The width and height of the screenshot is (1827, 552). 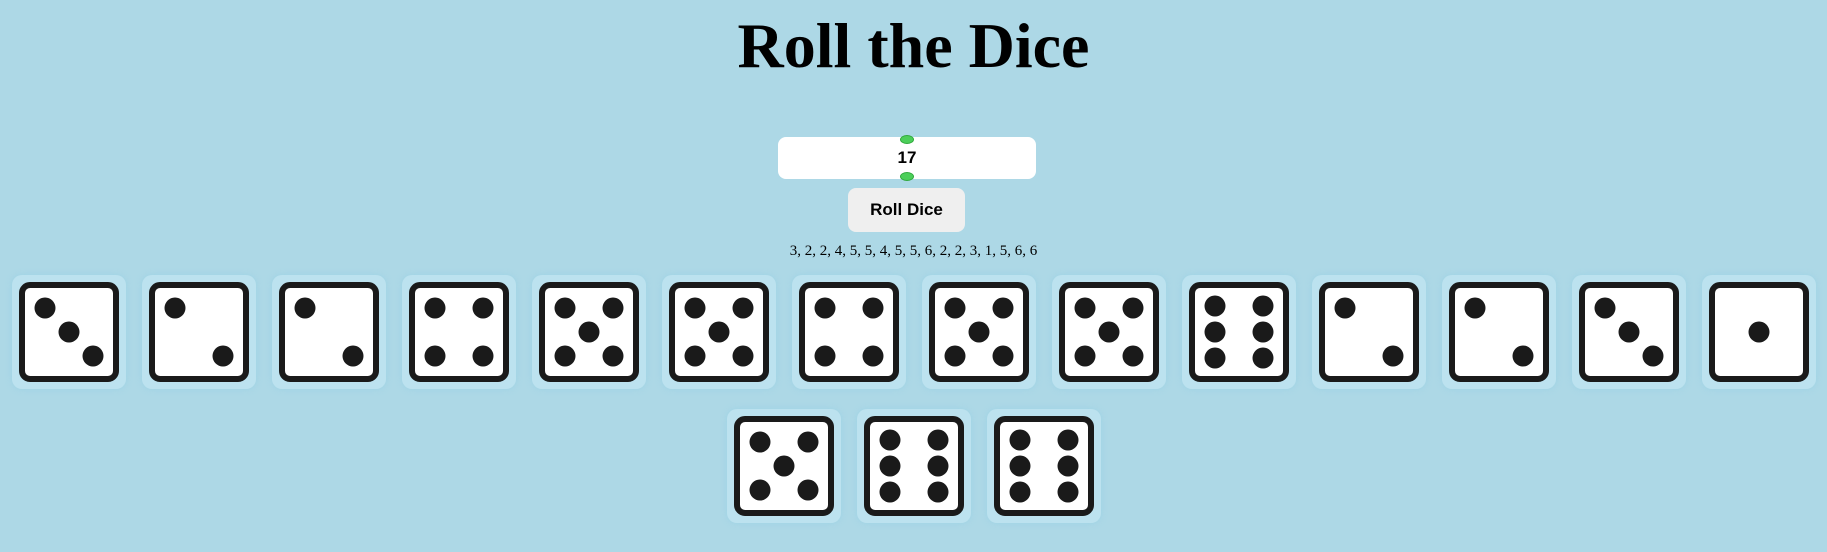 What do you see at coordinates (907, 176) in the screenshot?
I see `spinner-down-icon` at bounding box center [907, 176].